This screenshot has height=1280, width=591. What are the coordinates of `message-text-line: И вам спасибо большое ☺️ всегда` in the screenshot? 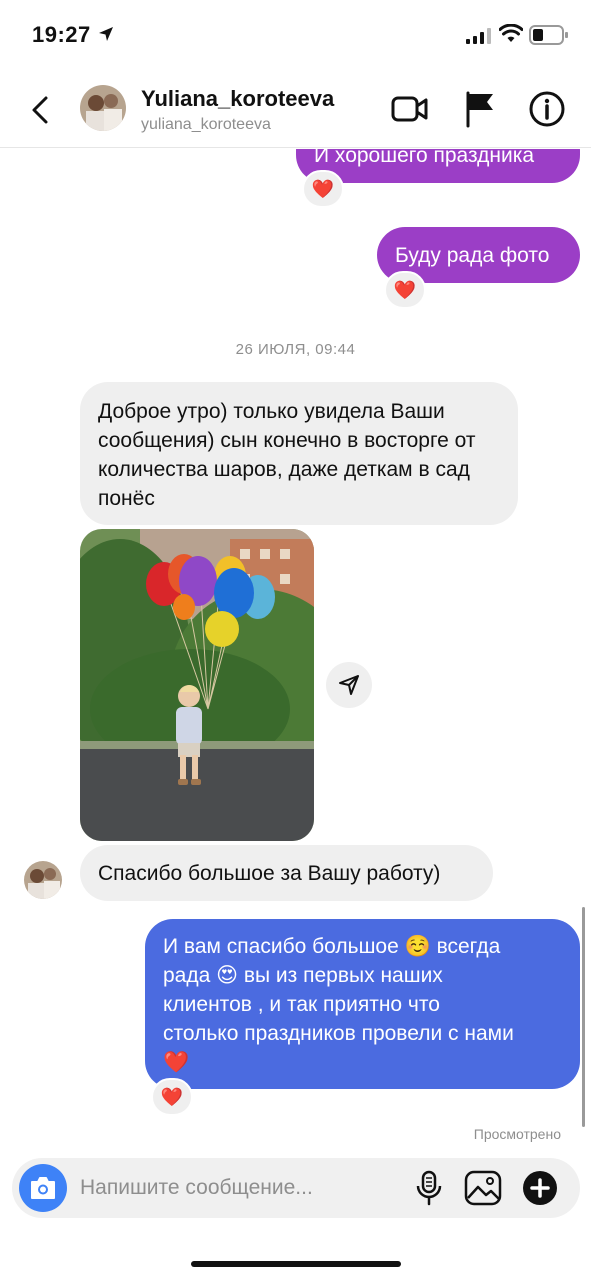 It's located at (332, 946).